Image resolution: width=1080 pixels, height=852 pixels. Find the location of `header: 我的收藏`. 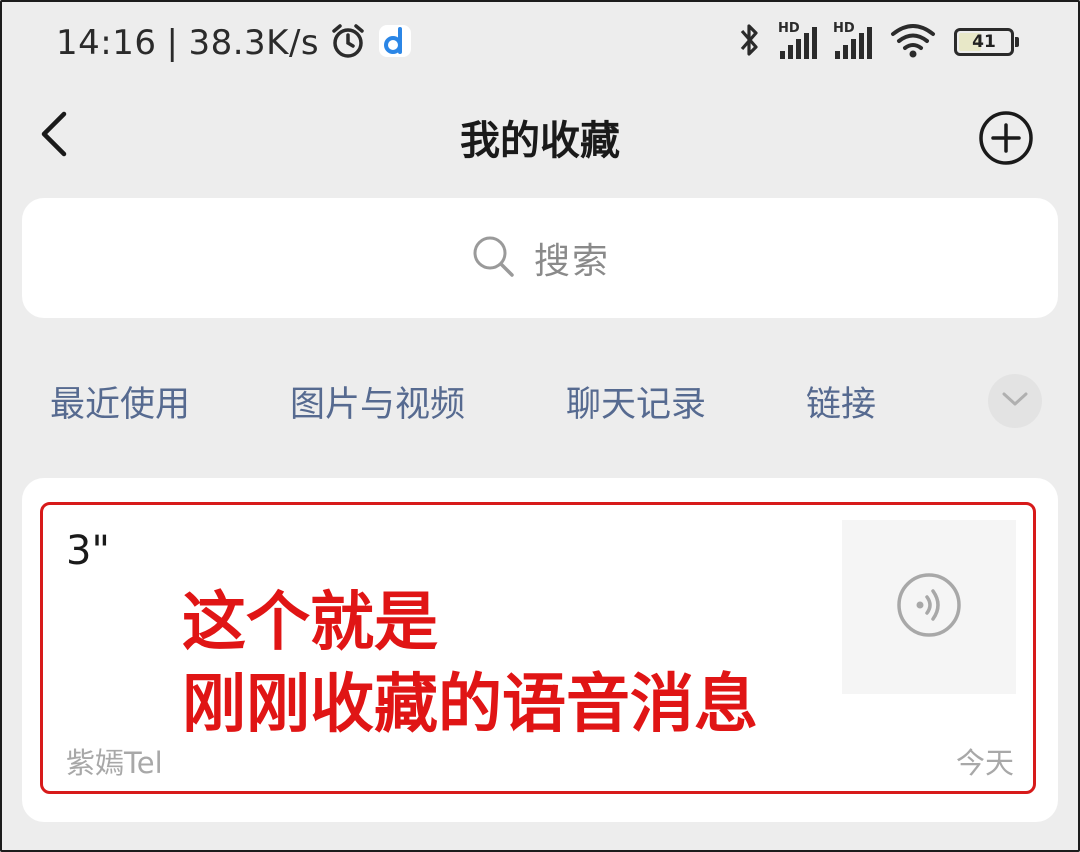

header: 我的收藏 is located at coordinates (540, 136).